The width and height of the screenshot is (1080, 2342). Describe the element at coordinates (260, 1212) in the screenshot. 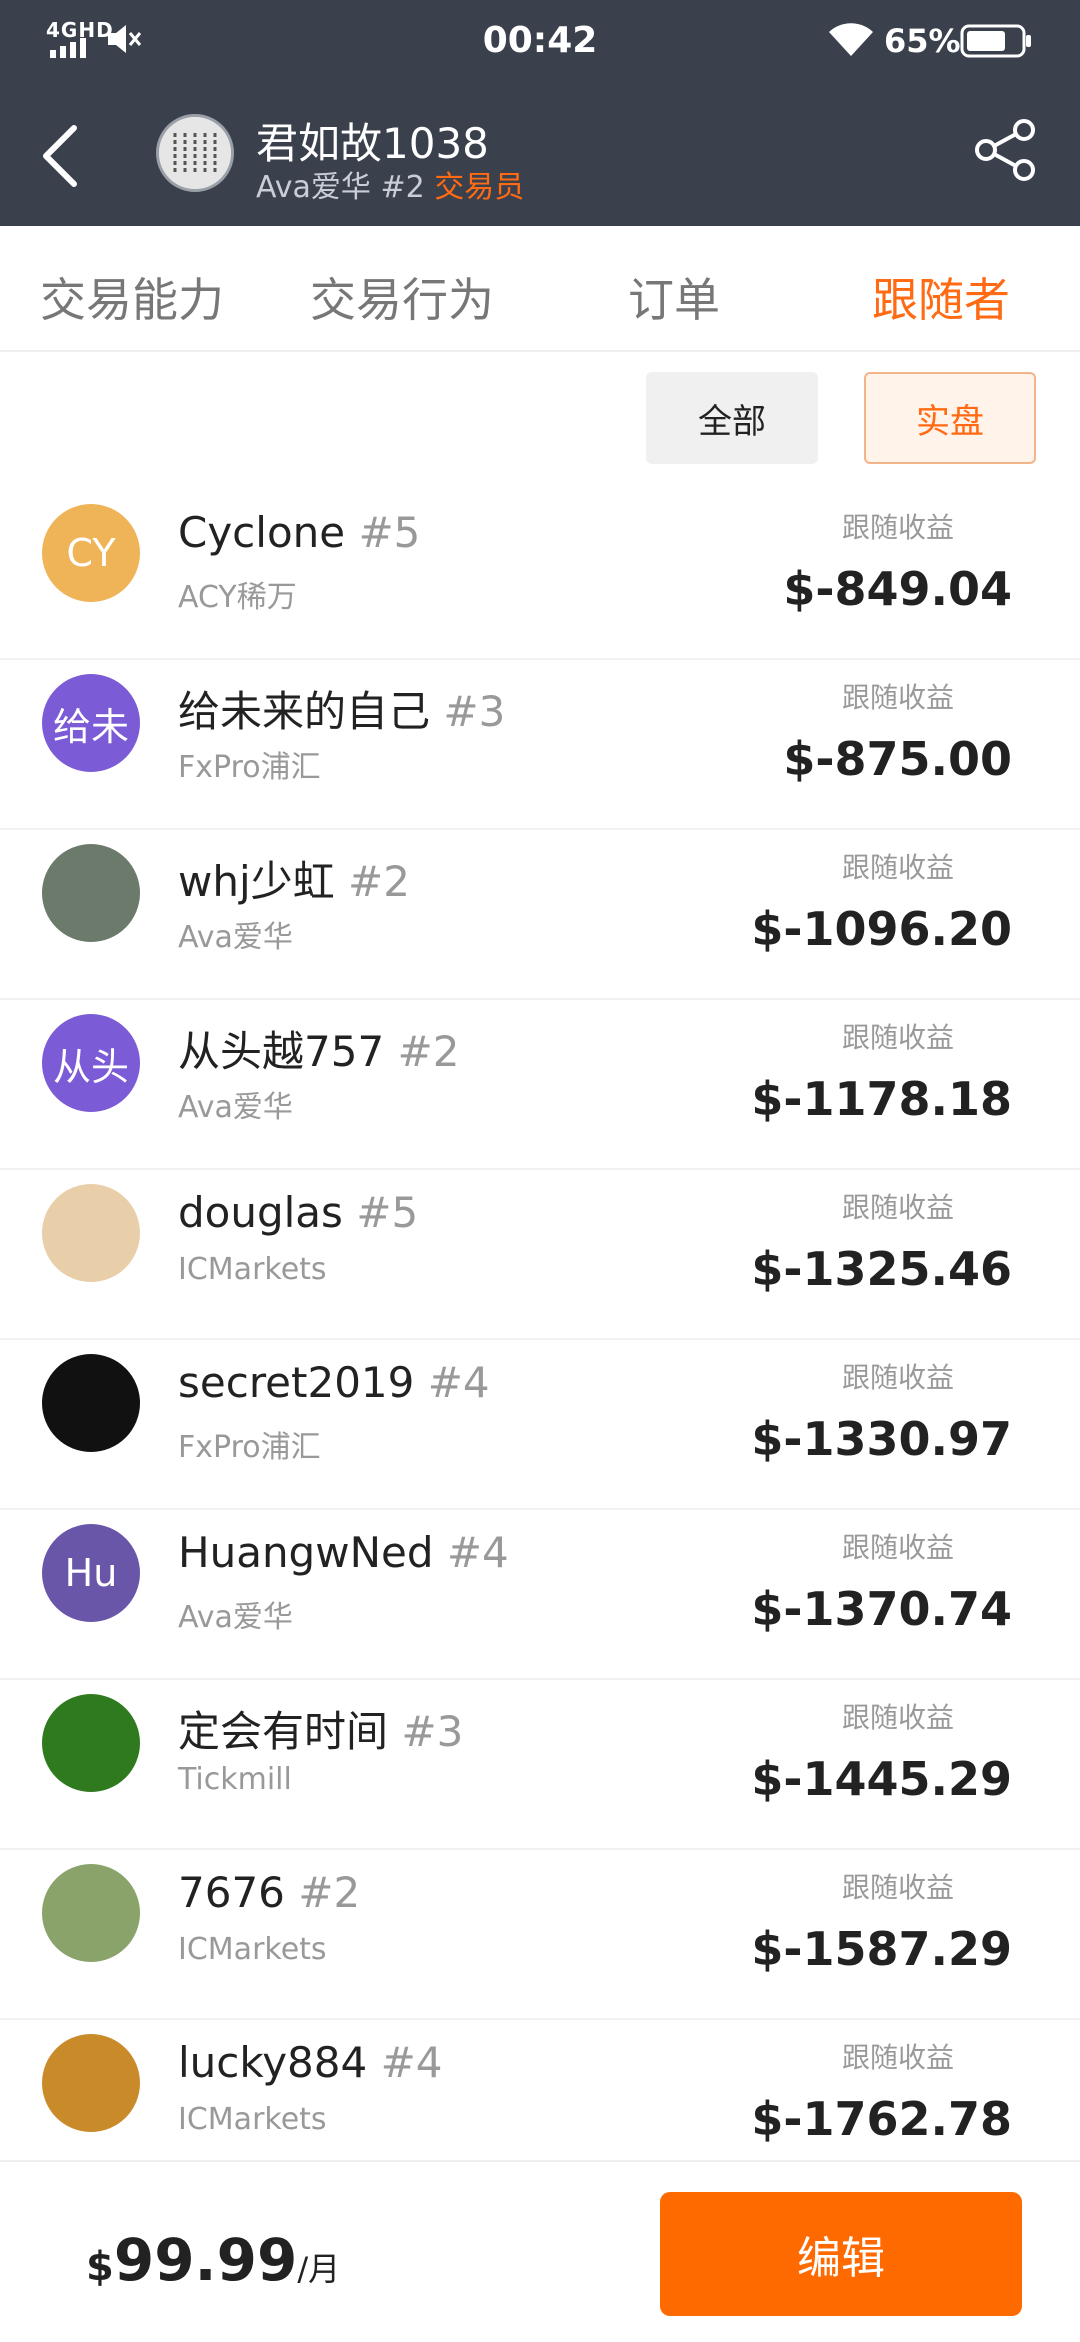

I see `follower-name: douglas` at that location.